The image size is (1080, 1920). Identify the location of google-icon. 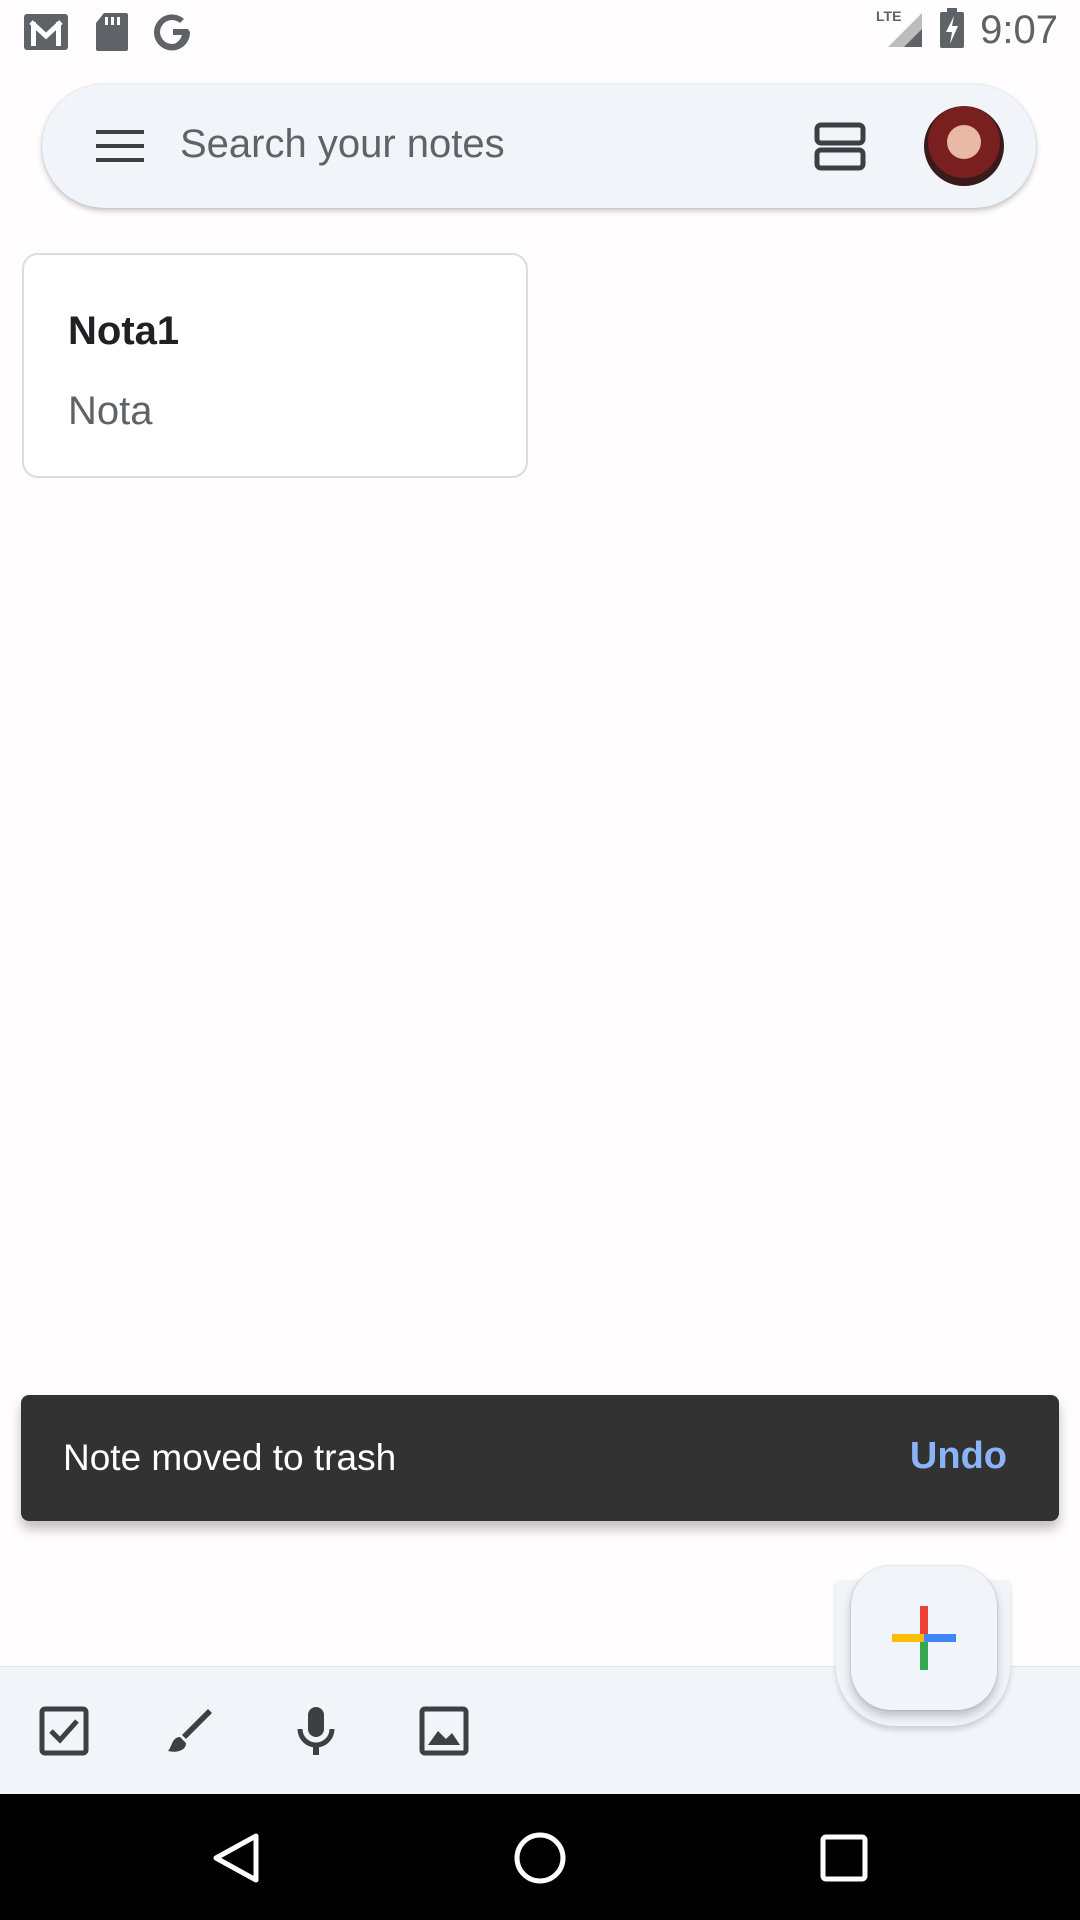
(173, 34).